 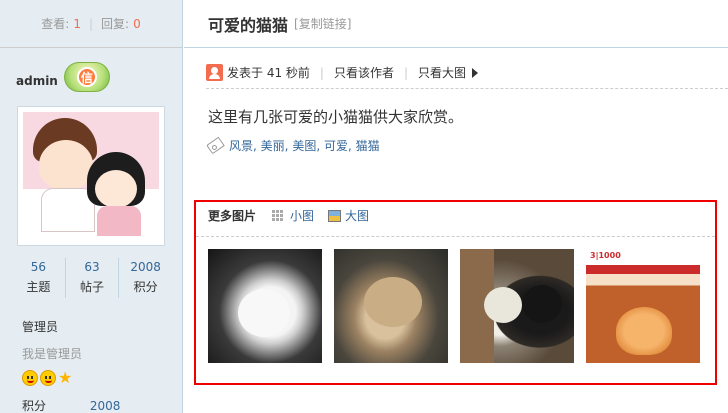 I want to click on points-row: 积分 2008, so click(x=71, y=405).